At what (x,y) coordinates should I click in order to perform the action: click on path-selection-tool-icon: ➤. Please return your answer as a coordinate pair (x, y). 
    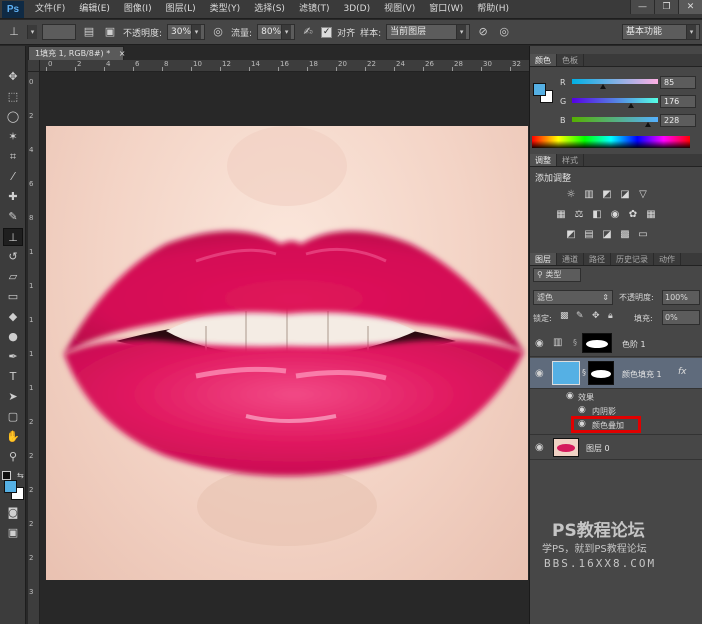
    Looking at the image, I should click on (13, 397).